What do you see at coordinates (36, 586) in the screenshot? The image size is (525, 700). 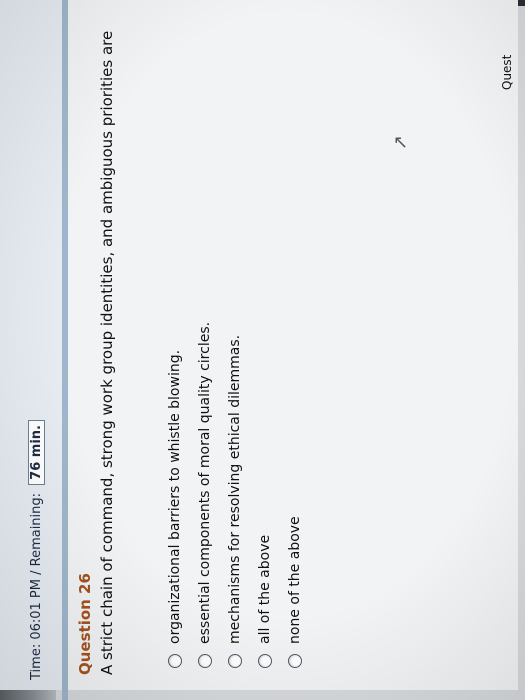 I see `timer-label: Time: 06:01 PM / Remaining:` at bounding box center [36, 586].